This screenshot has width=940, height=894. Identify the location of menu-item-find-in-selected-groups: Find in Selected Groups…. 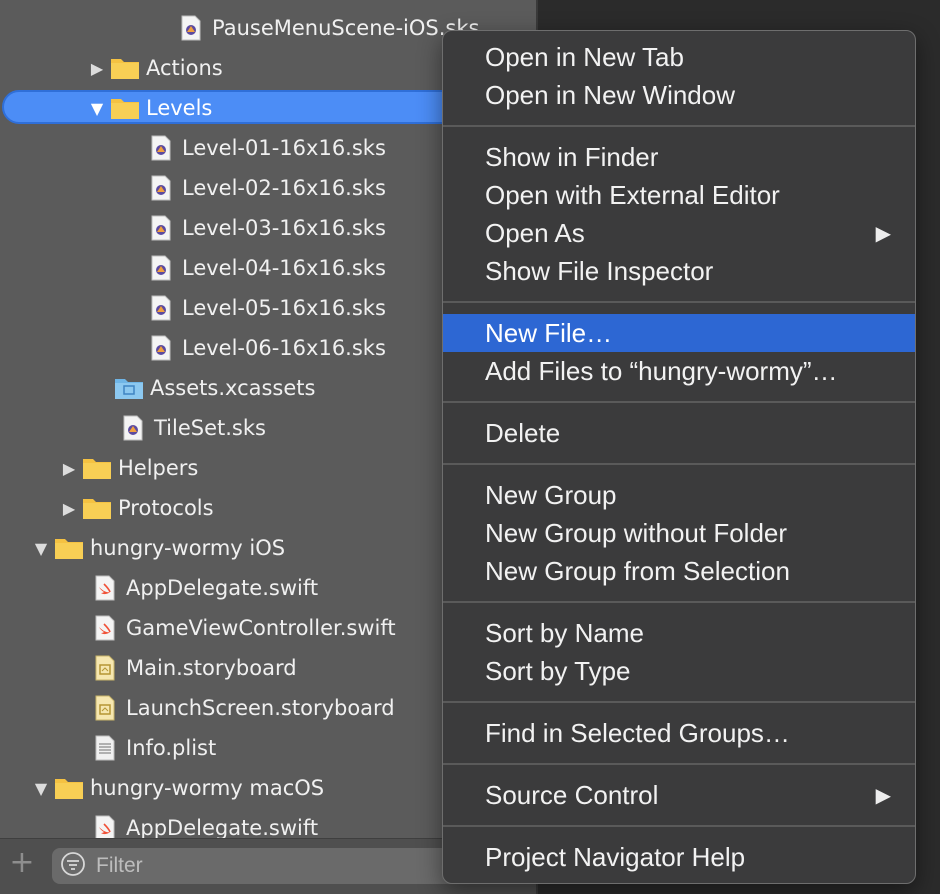
(679, 733).